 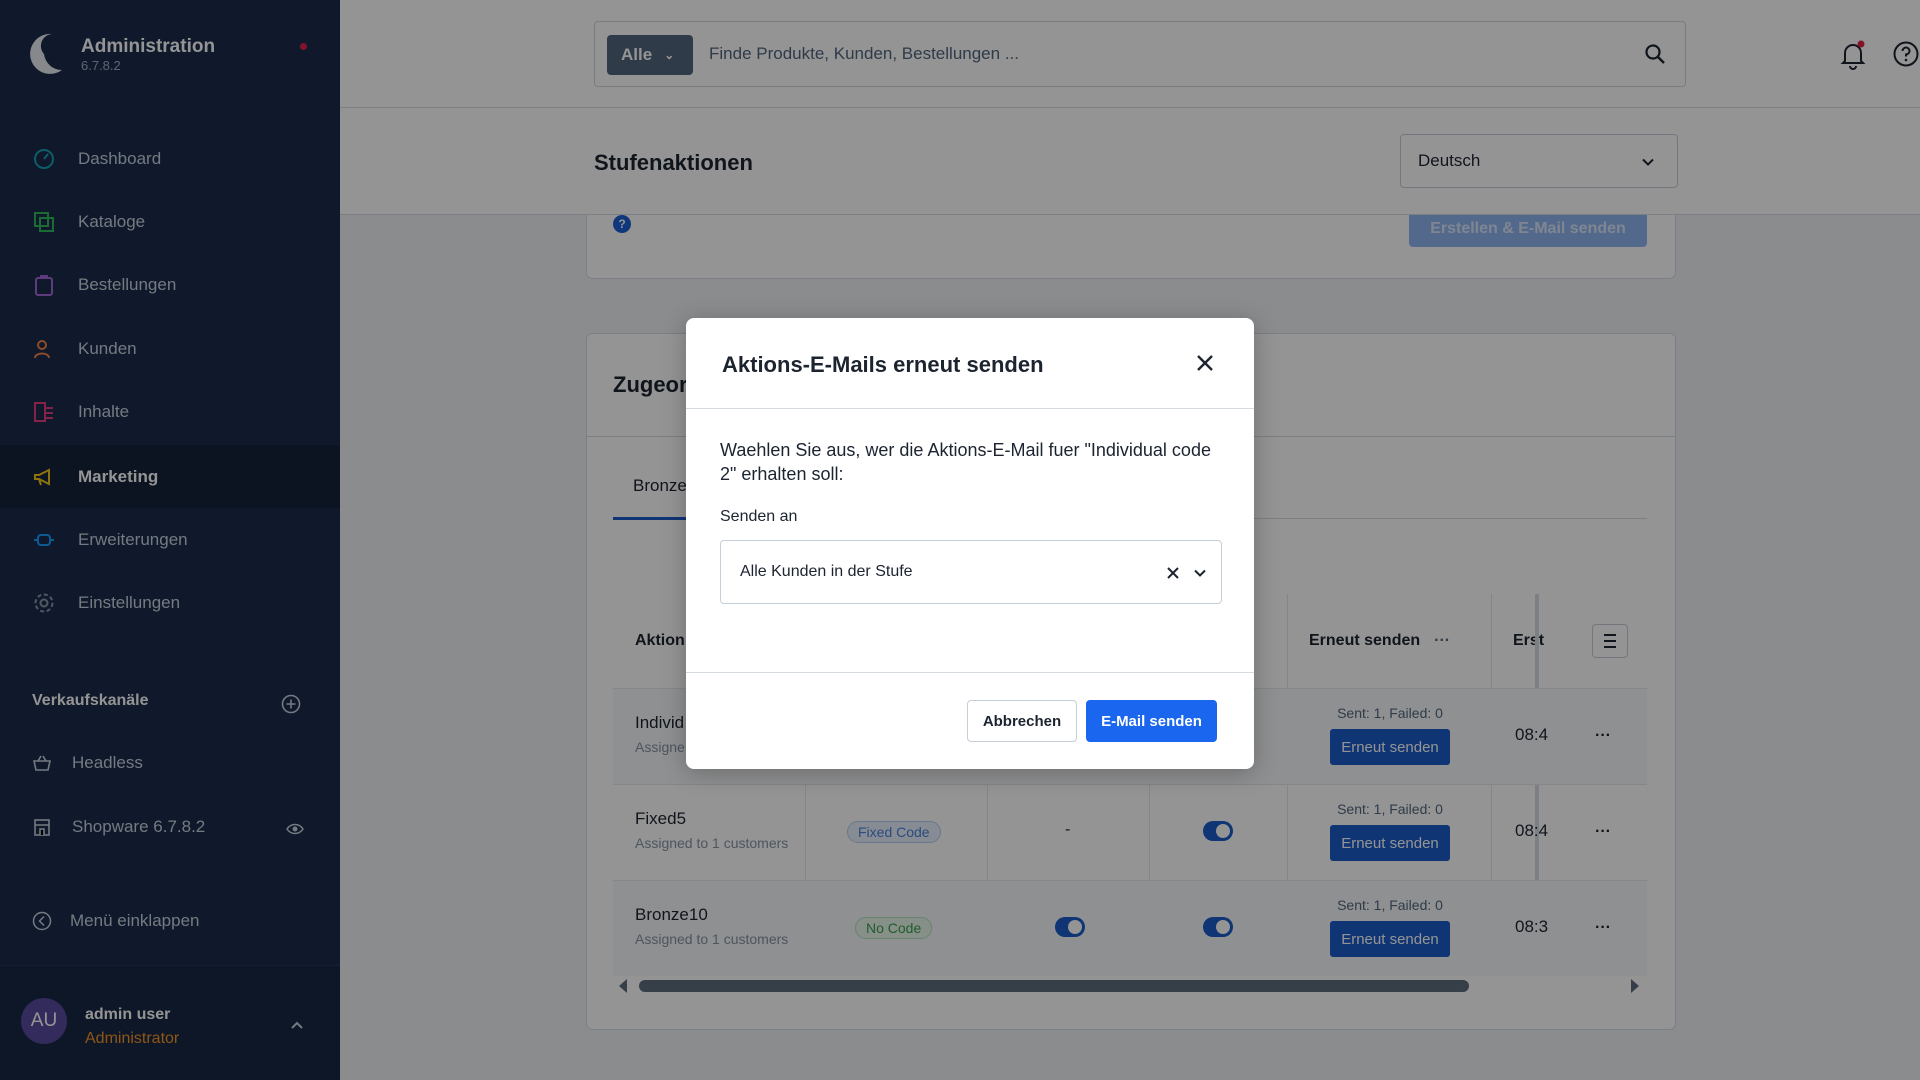 What do you see at coordinates (1022, 721) in the screenshot?
I see `cancel-button: Abbrechen` at bounding box center [1022, 721].